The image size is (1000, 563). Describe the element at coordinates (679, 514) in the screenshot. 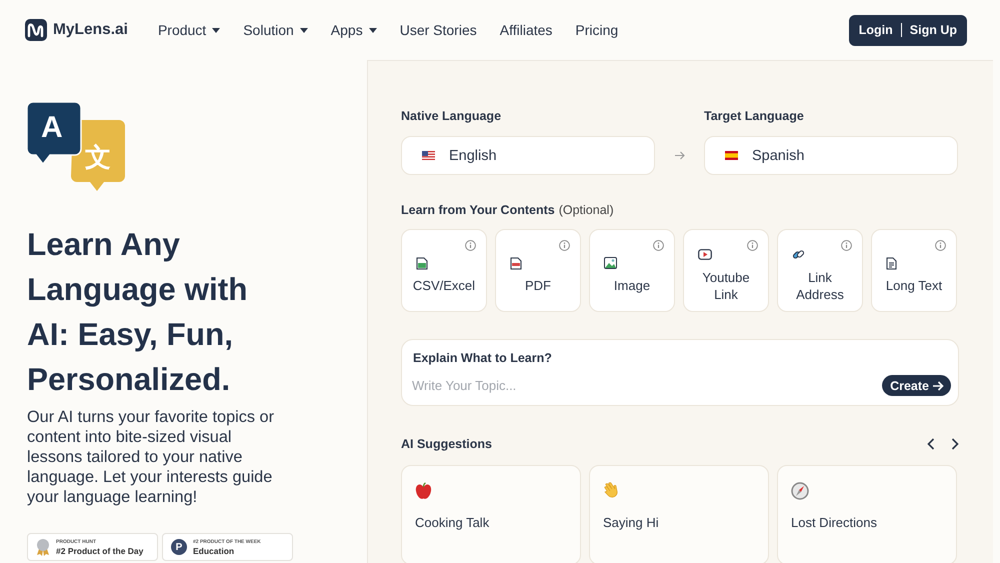

I see `suggestion-card: Saying Hi` at that location.